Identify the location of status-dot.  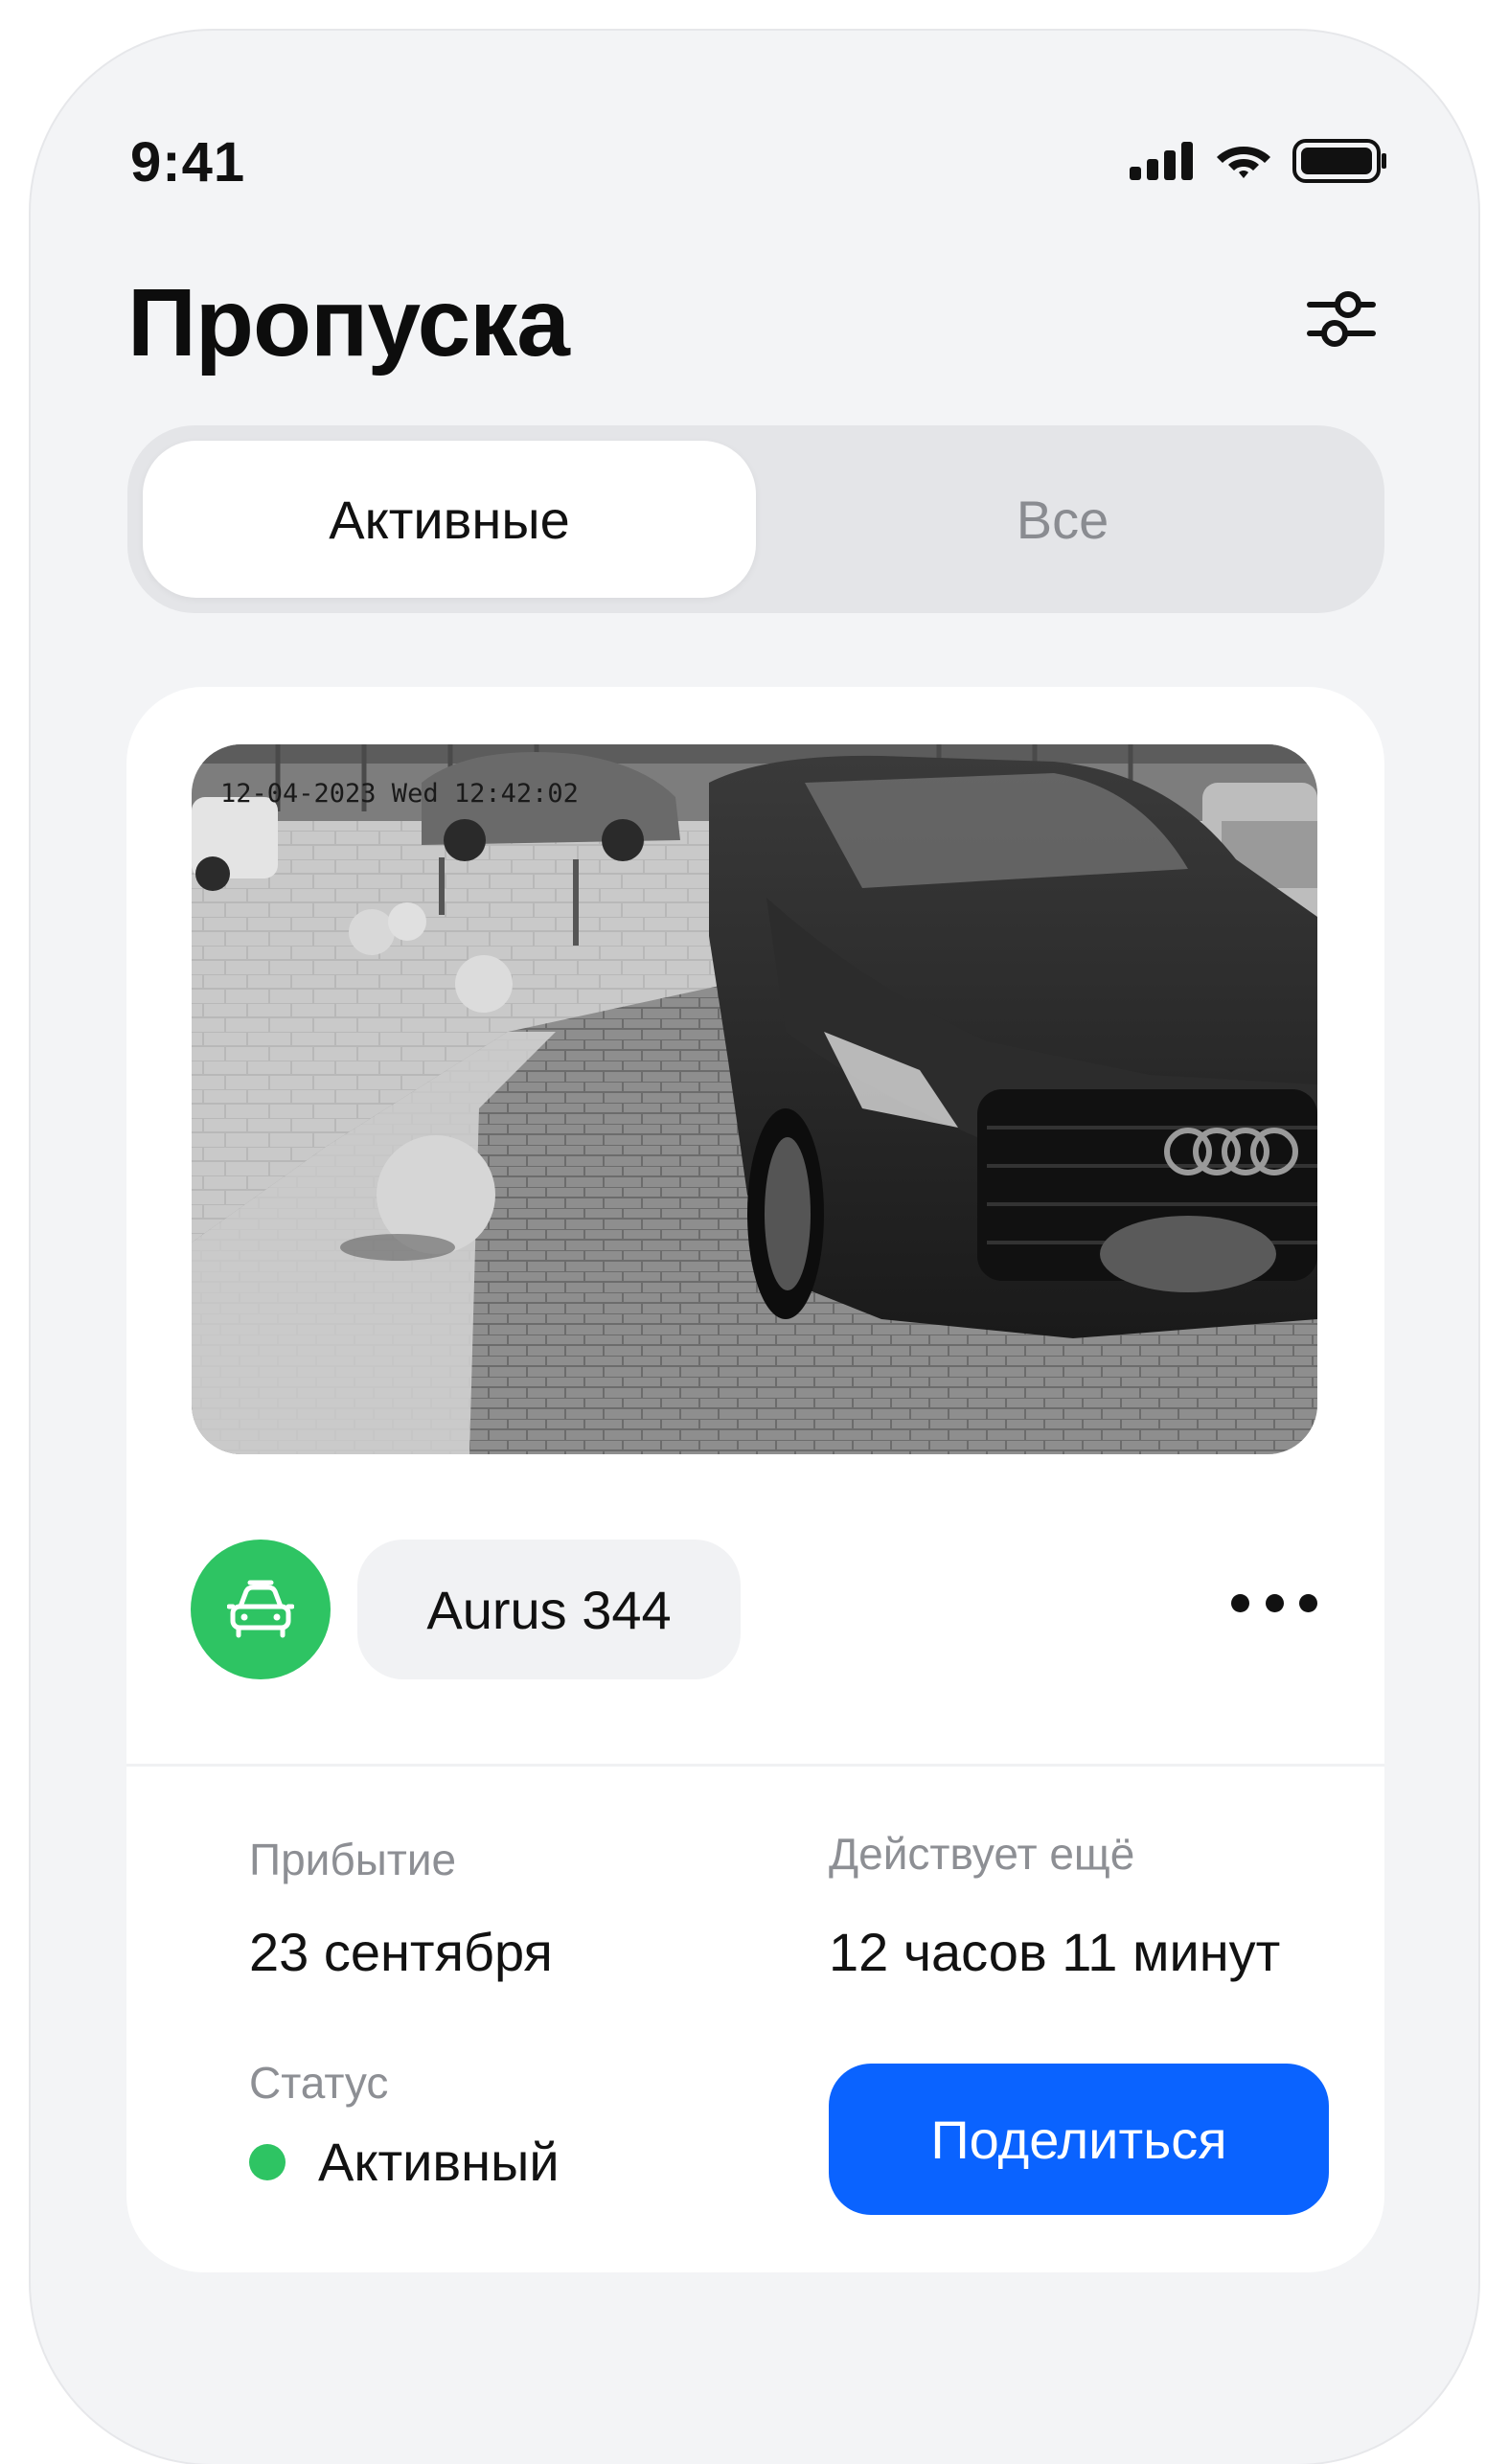
(267, 2161).